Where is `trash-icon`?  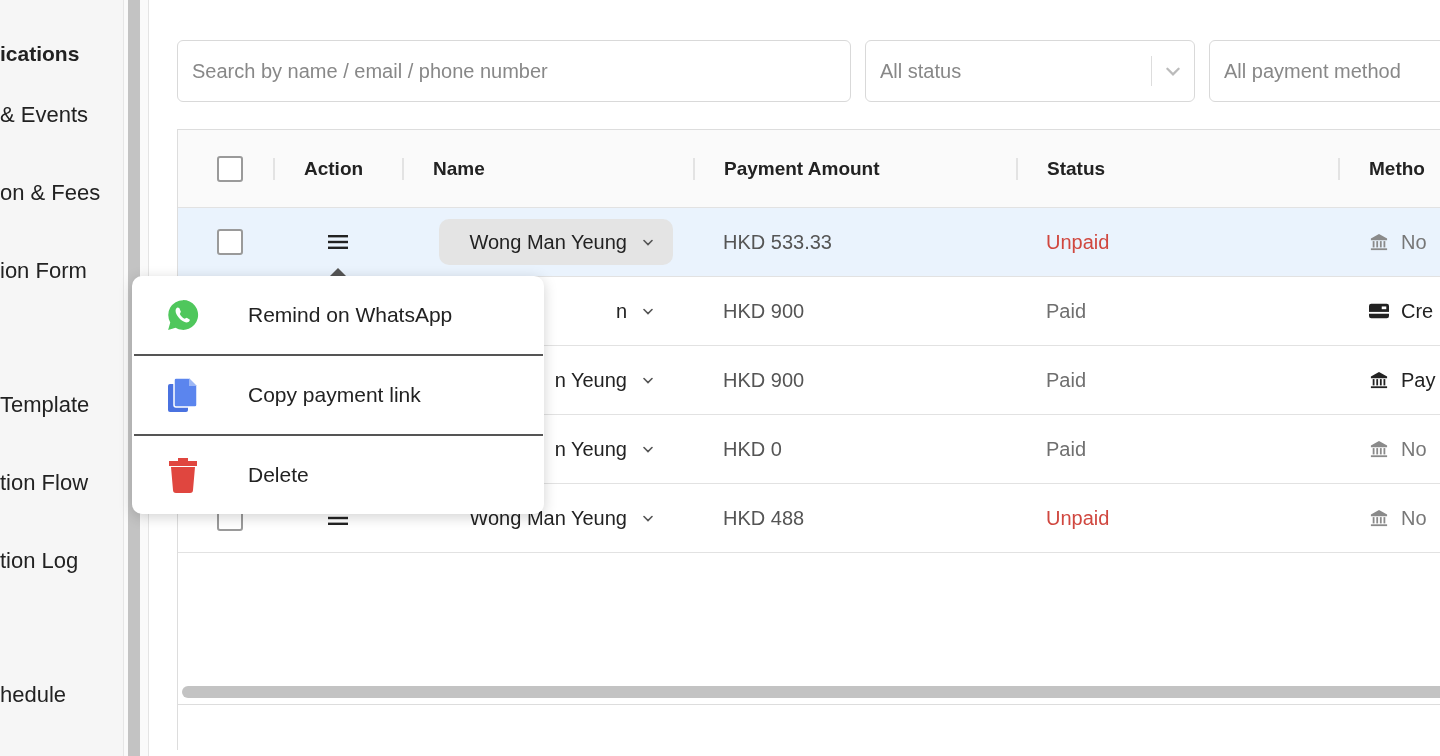
trash-icon is located at coordinates (183, 475).